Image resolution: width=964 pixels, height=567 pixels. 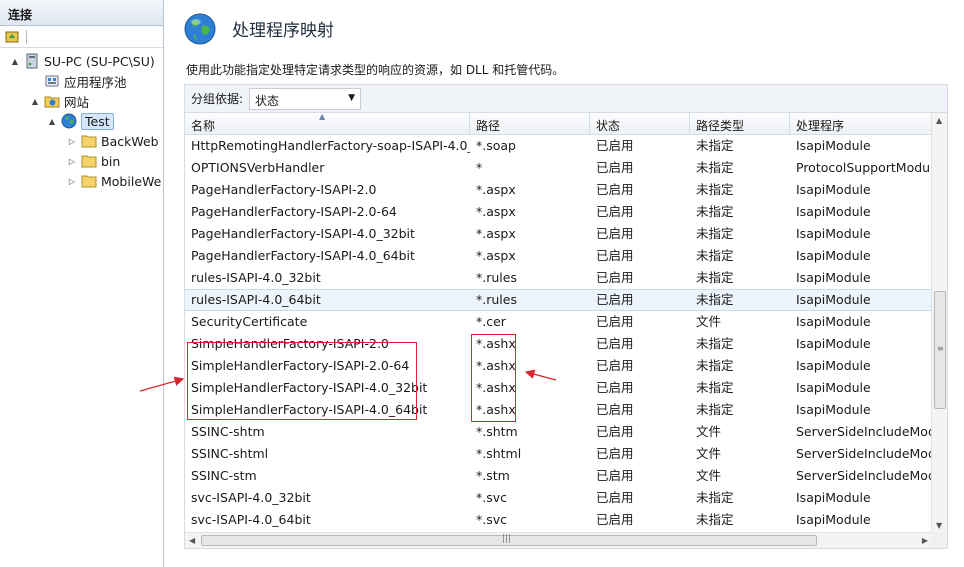 What do you see at coordinates (162, 384) in the screenshot?
I see `annotation-arrow-left` at bounding box center [162, 384].